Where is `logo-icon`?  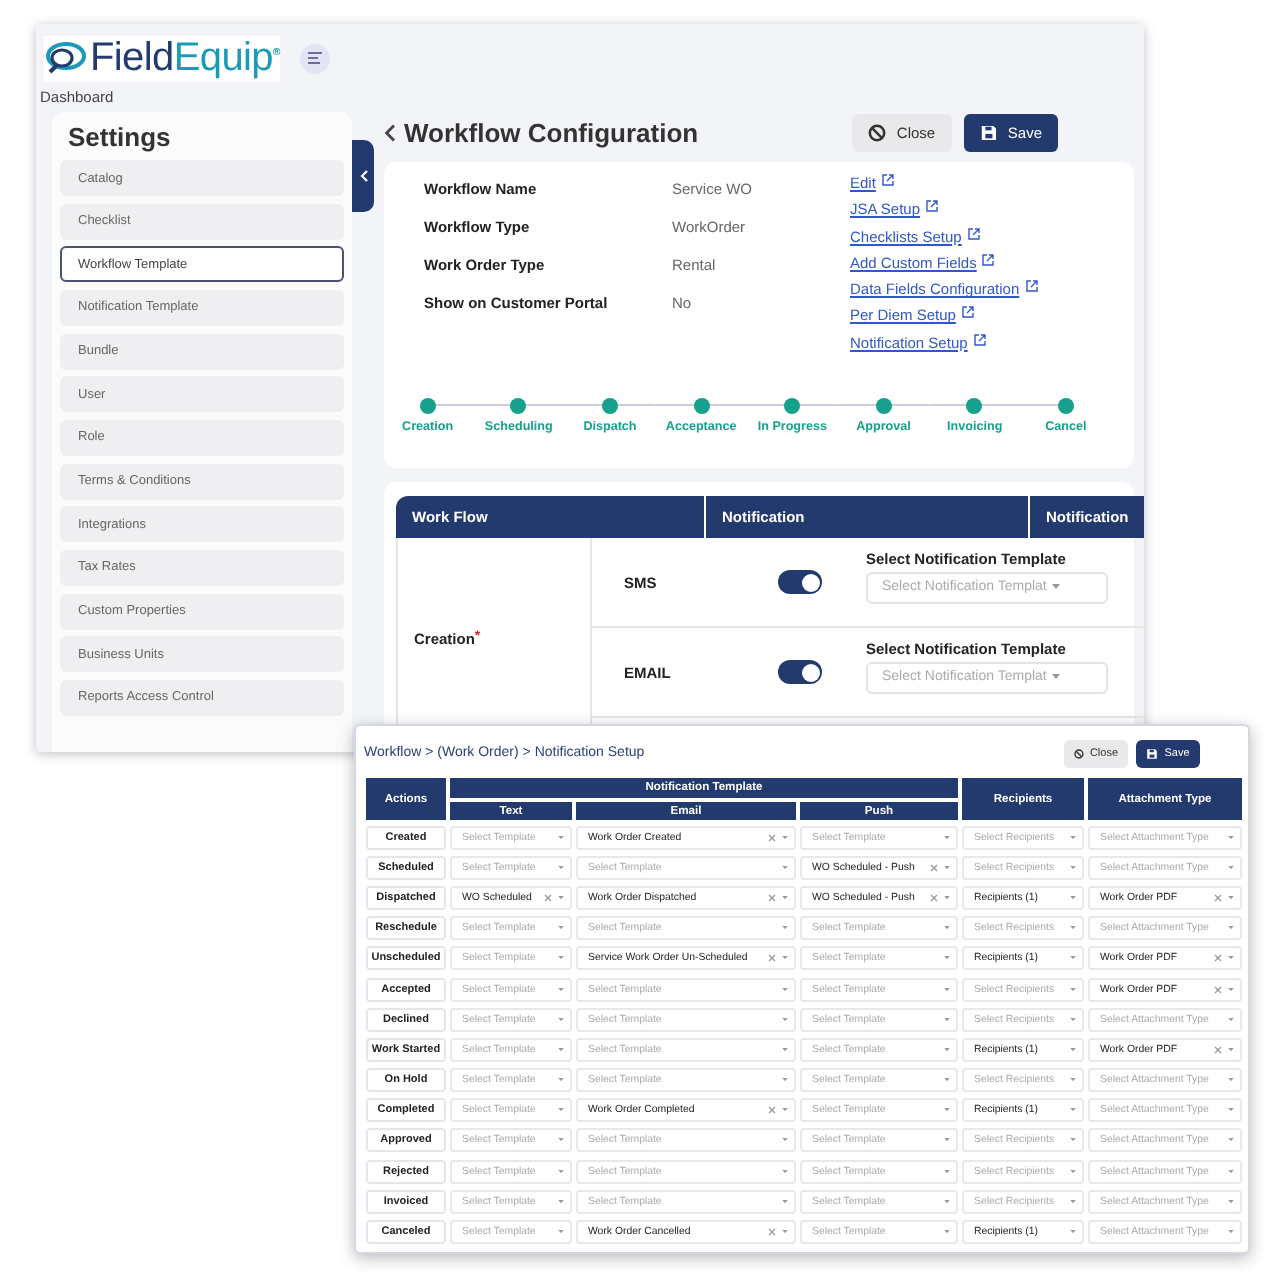 logo-icon is located at coordinates (66, 58).